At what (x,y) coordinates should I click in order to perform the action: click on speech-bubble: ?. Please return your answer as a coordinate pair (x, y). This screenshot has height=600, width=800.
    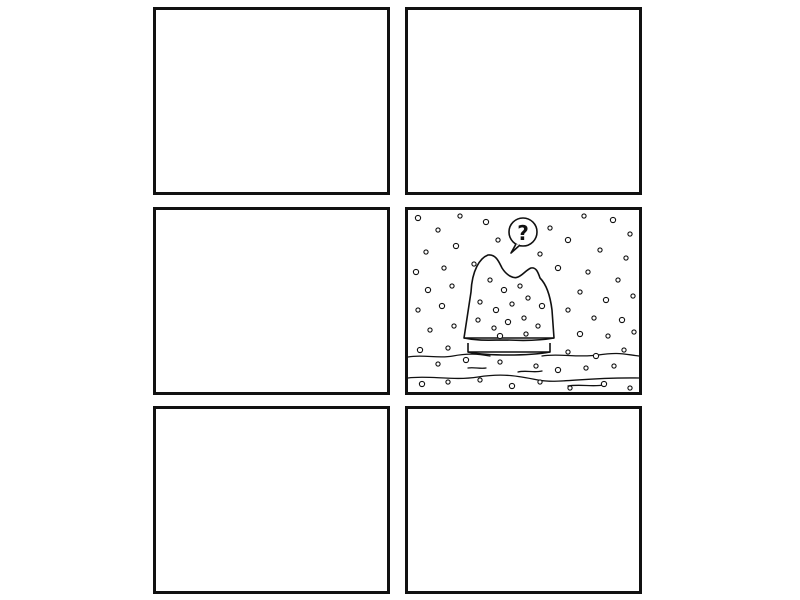
    Looking at the image, I should click on (523, 235).